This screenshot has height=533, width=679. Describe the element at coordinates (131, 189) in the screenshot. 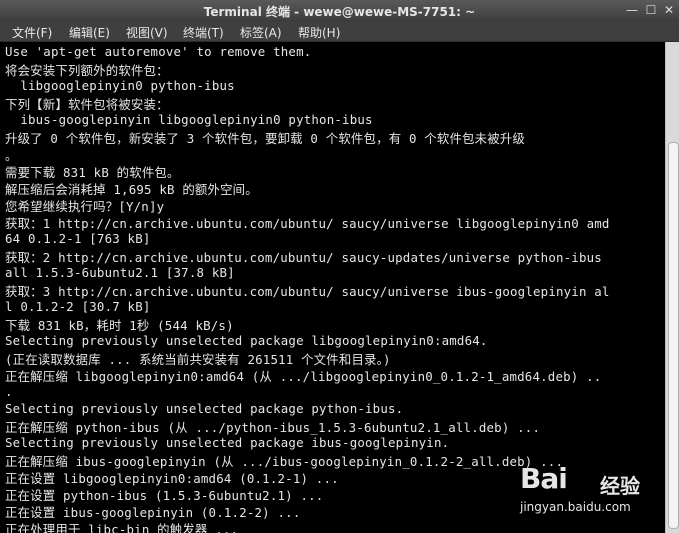

I see `terminal-line: 解压缩后会消耗掉 1,695 kB 的额外空间。` at that location.